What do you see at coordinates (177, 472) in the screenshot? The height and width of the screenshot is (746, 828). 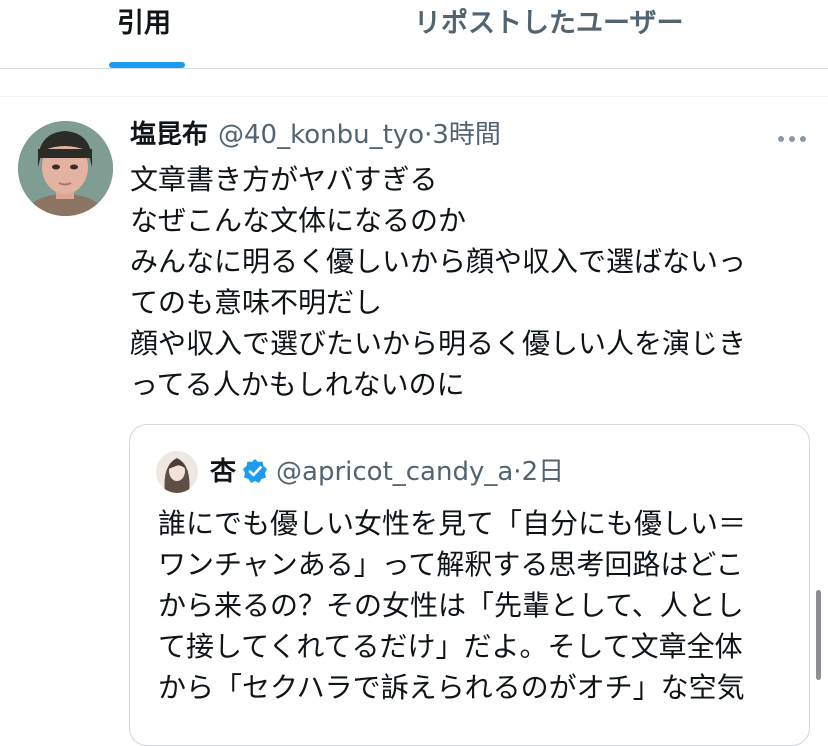 I see `quoted-user-avatar-icon` at bounding box center [177, 472].